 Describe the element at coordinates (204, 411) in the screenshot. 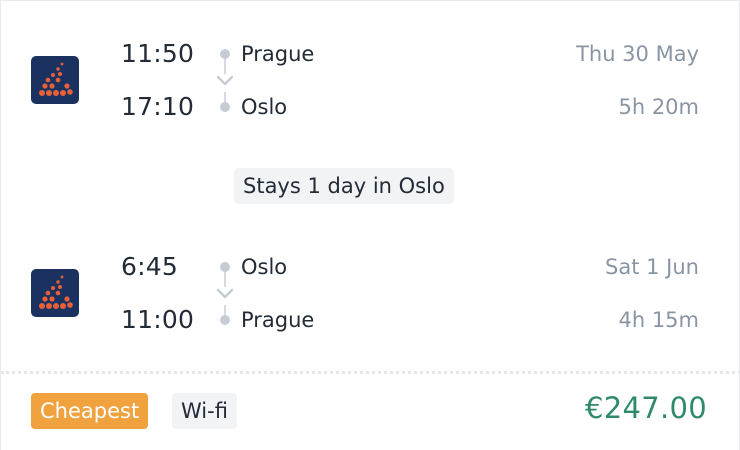

I see `wifi-badge: Wi-fi` at that location.